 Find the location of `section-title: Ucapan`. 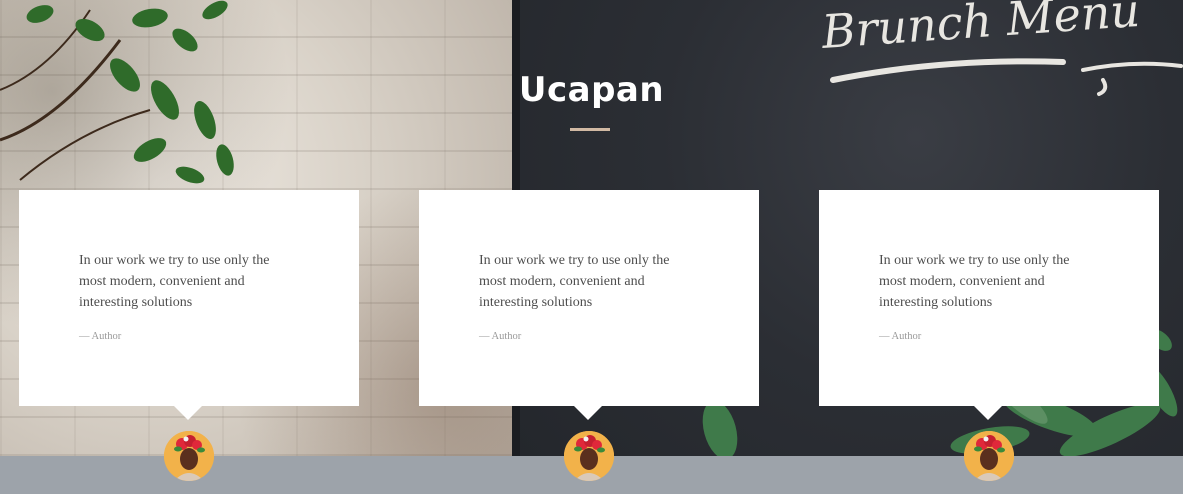

section-title: Ucapan is located at coordinates (591, 90).